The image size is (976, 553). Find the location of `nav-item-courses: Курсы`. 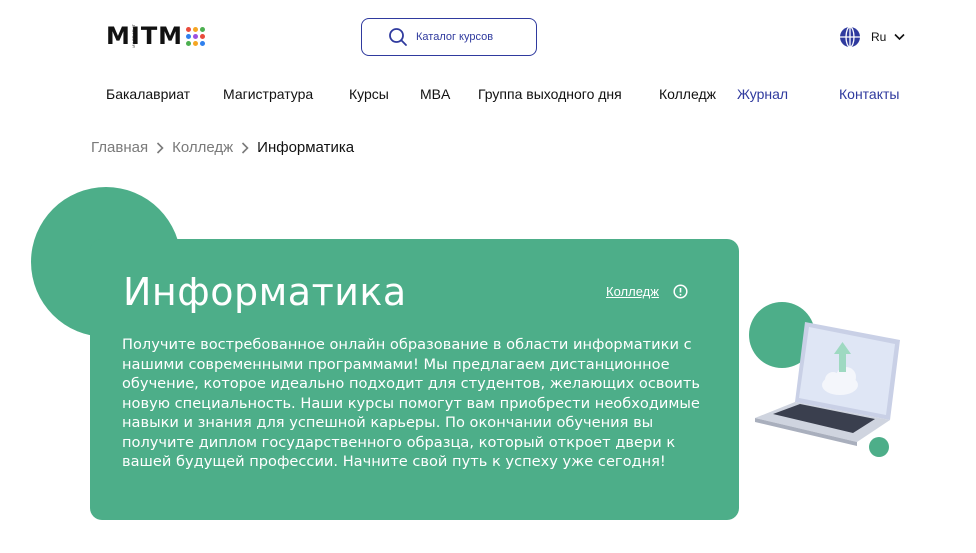

nav-item-courses: Курсы is located at coordinates (369, 94).